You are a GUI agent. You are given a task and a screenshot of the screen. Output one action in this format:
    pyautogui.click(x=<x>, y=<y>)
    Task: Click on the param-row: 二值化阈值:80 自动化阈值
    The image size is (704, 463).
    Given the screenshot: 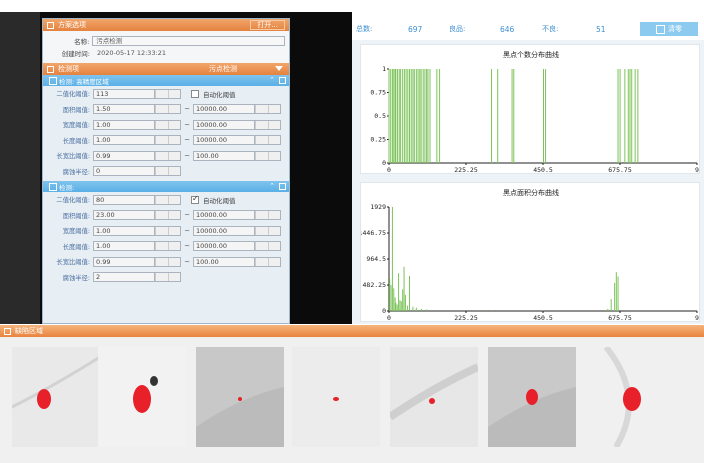 What is the action you would take?
    pyautogui.click(x=166, y=200)
    